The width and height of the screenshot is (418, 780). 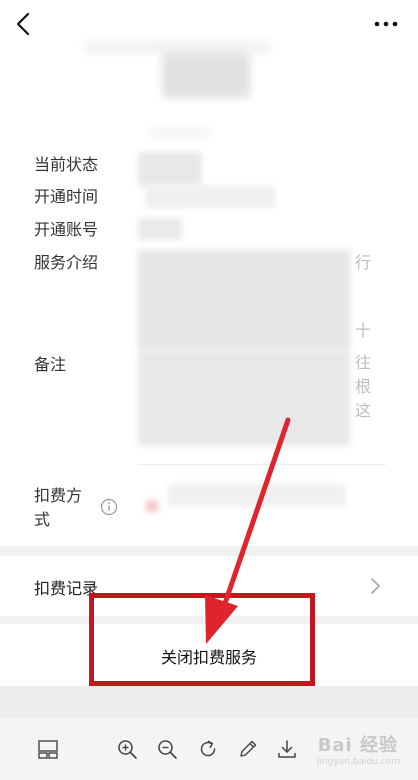 I want to click on remarks-edge-text: 往, so click(x=362, y=362).